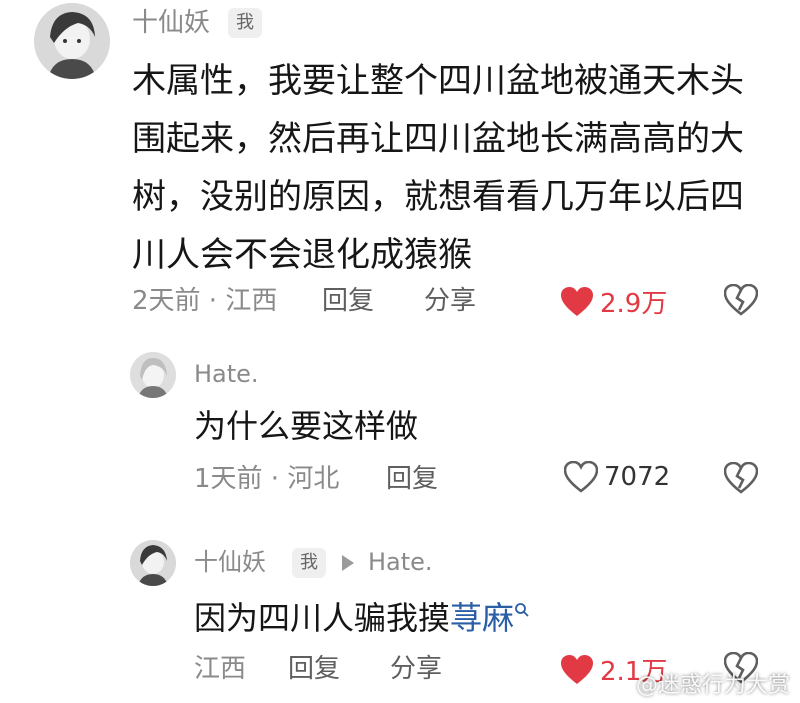 The height and width of the screenshot is (703, 800). Describe the element at coordinates (220, 669) in the screenshot. I see `reply-meta: 江西` at that location.